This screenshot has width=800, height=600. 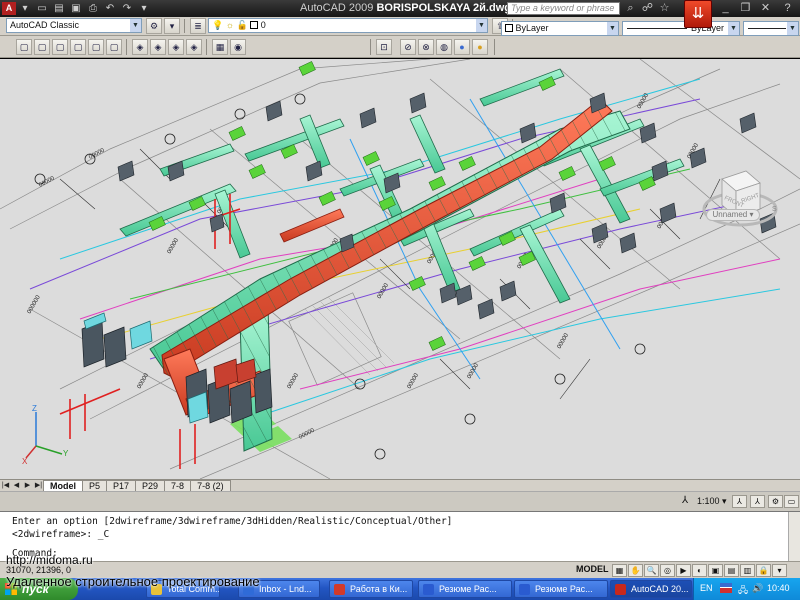 I want to click on nw-iso-view-icon: ◈, so click(x=194, y=47).